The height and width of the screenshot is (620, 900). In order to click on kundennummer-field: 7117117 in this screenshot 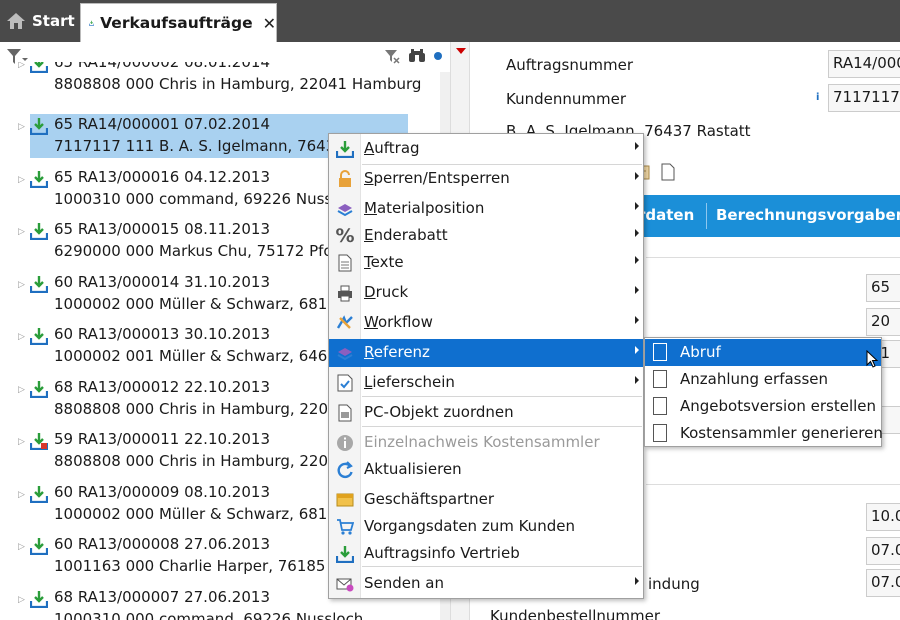, I will do `click(864, 98)`.